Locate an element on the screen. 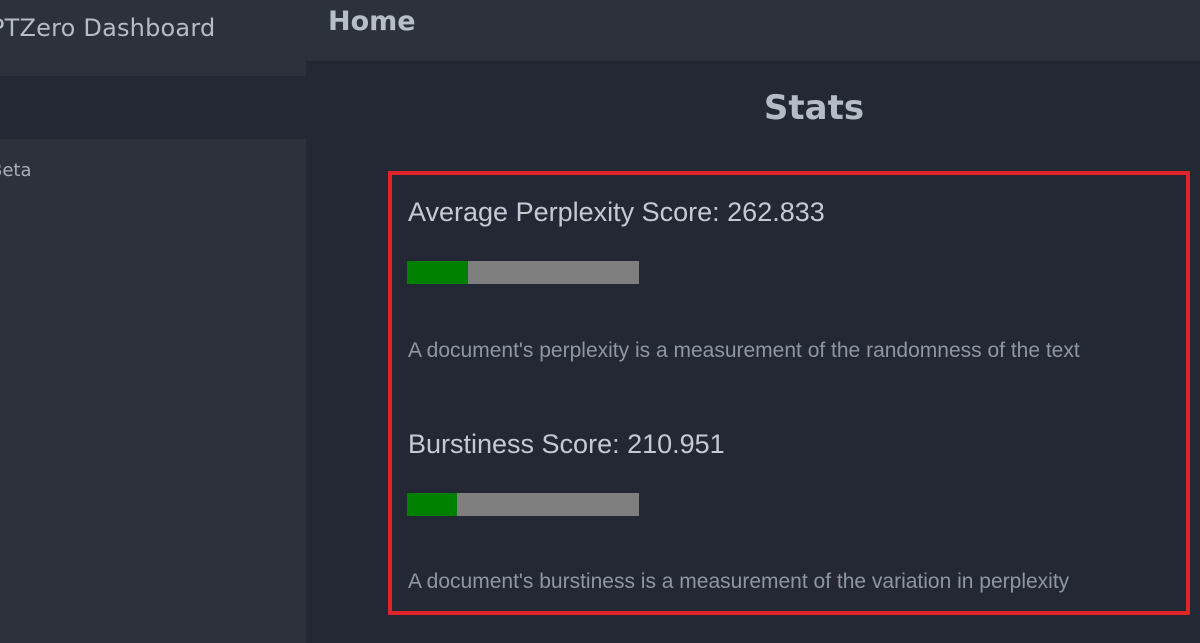 This screenshot has width=1200, height=643. perplexity-progress-bar is located at coordinates (523, 272).